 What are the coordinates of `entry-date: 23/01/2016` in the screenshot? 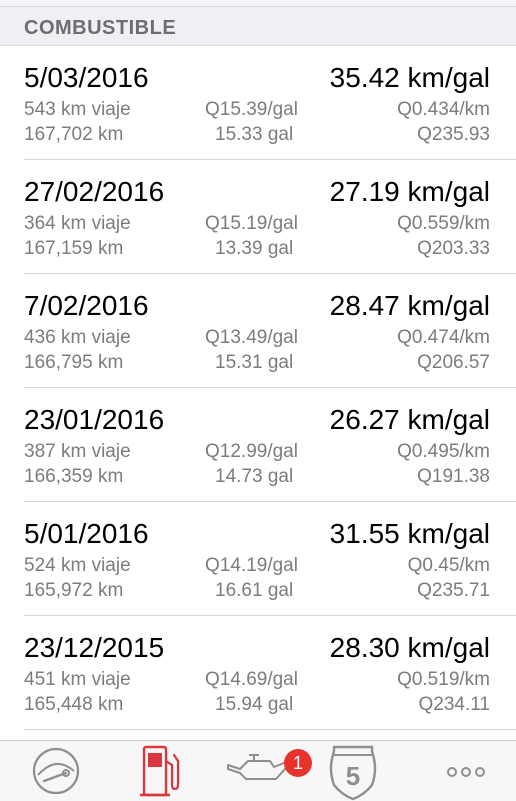 It's located at (94, 419).